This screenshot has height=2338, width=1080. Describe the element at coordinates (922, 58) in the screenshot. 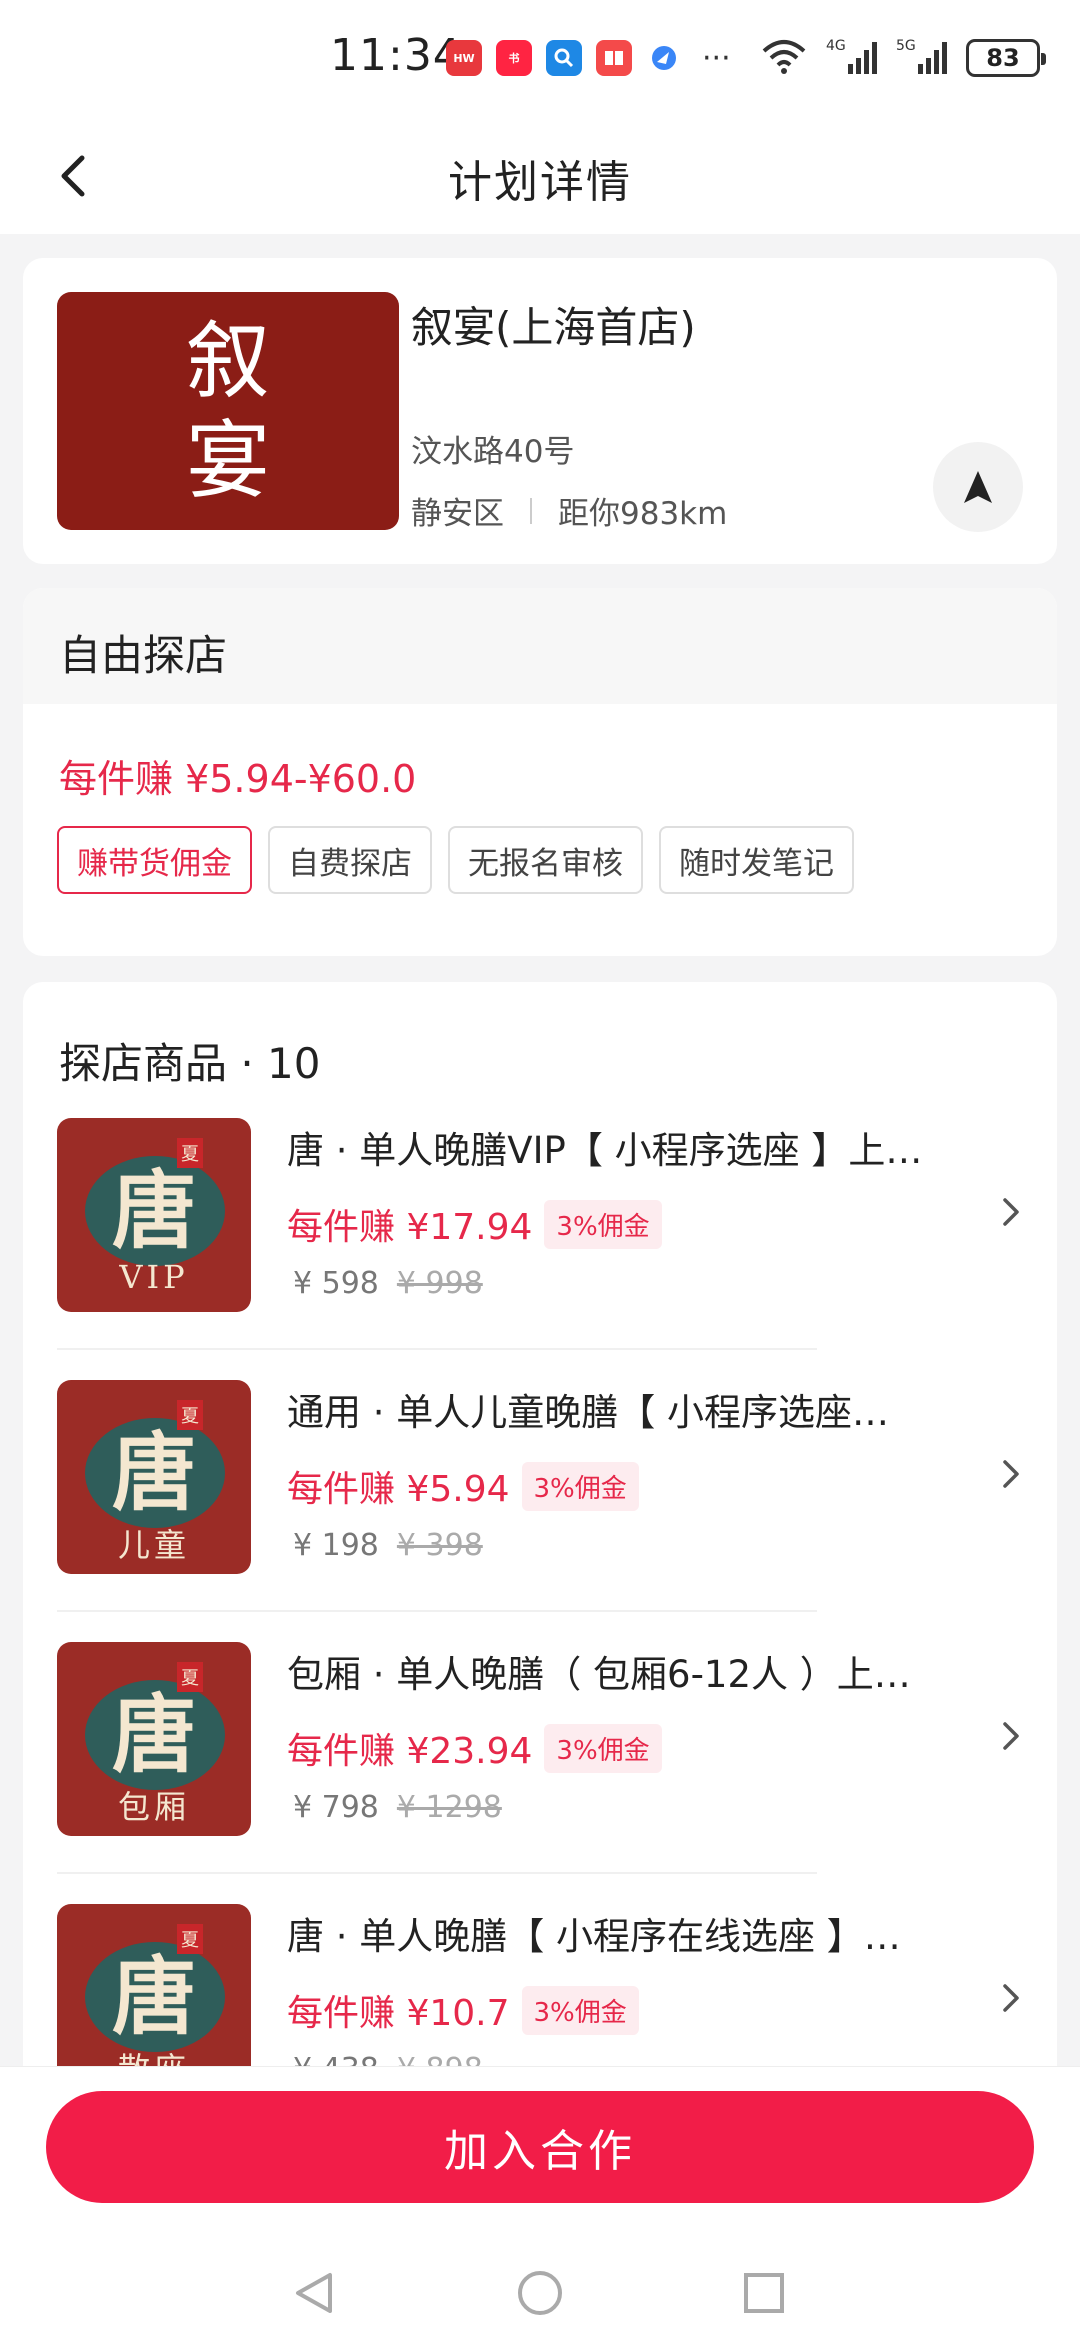

I see `signal-5g-icon: 5G` at that location.